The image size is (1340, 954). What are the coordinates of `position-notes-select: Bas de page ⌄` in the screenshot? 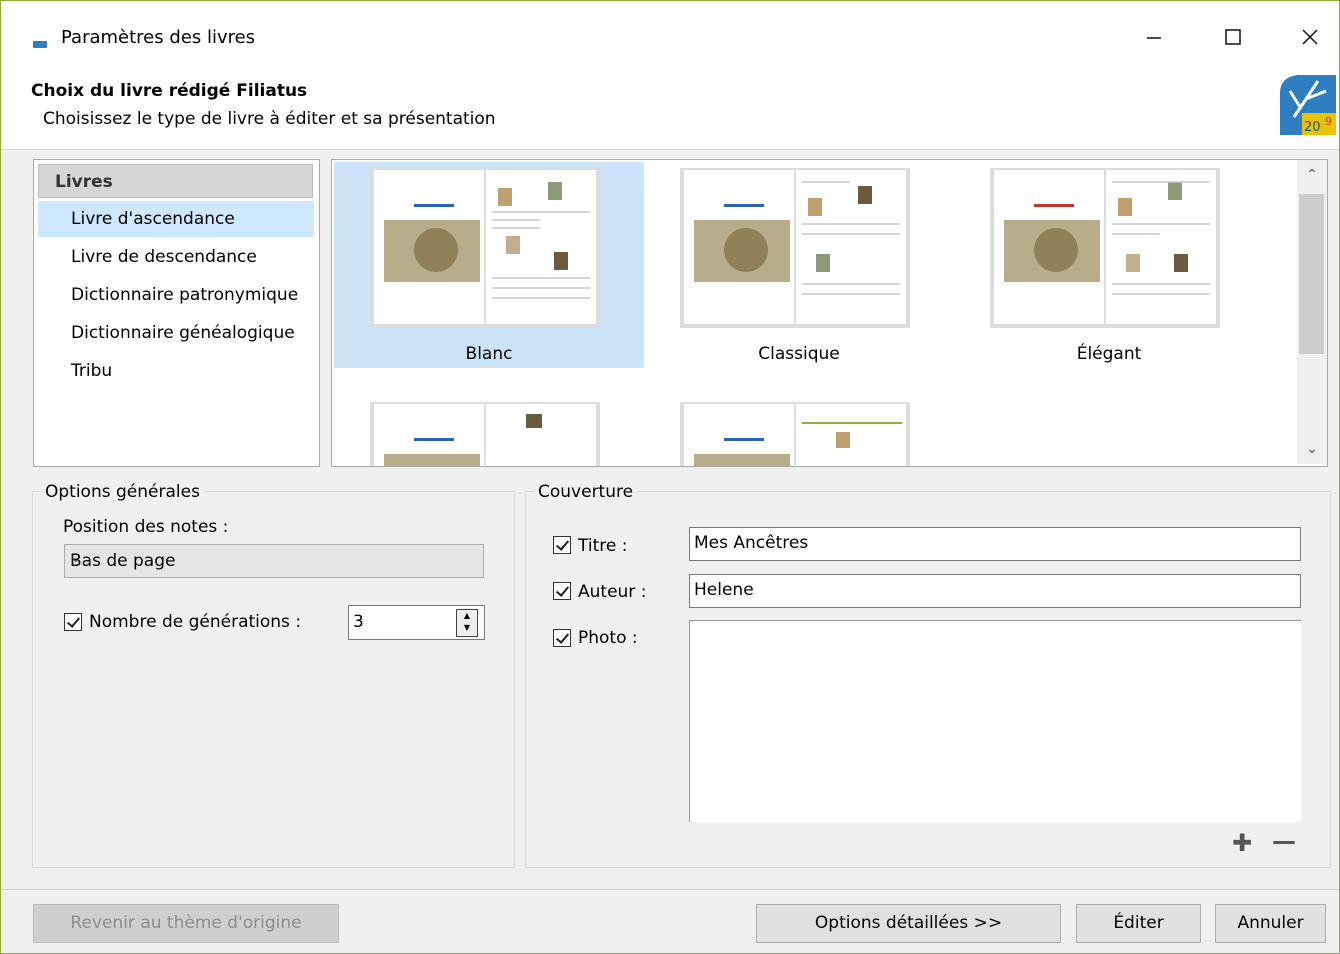 It's located at (274, 561).